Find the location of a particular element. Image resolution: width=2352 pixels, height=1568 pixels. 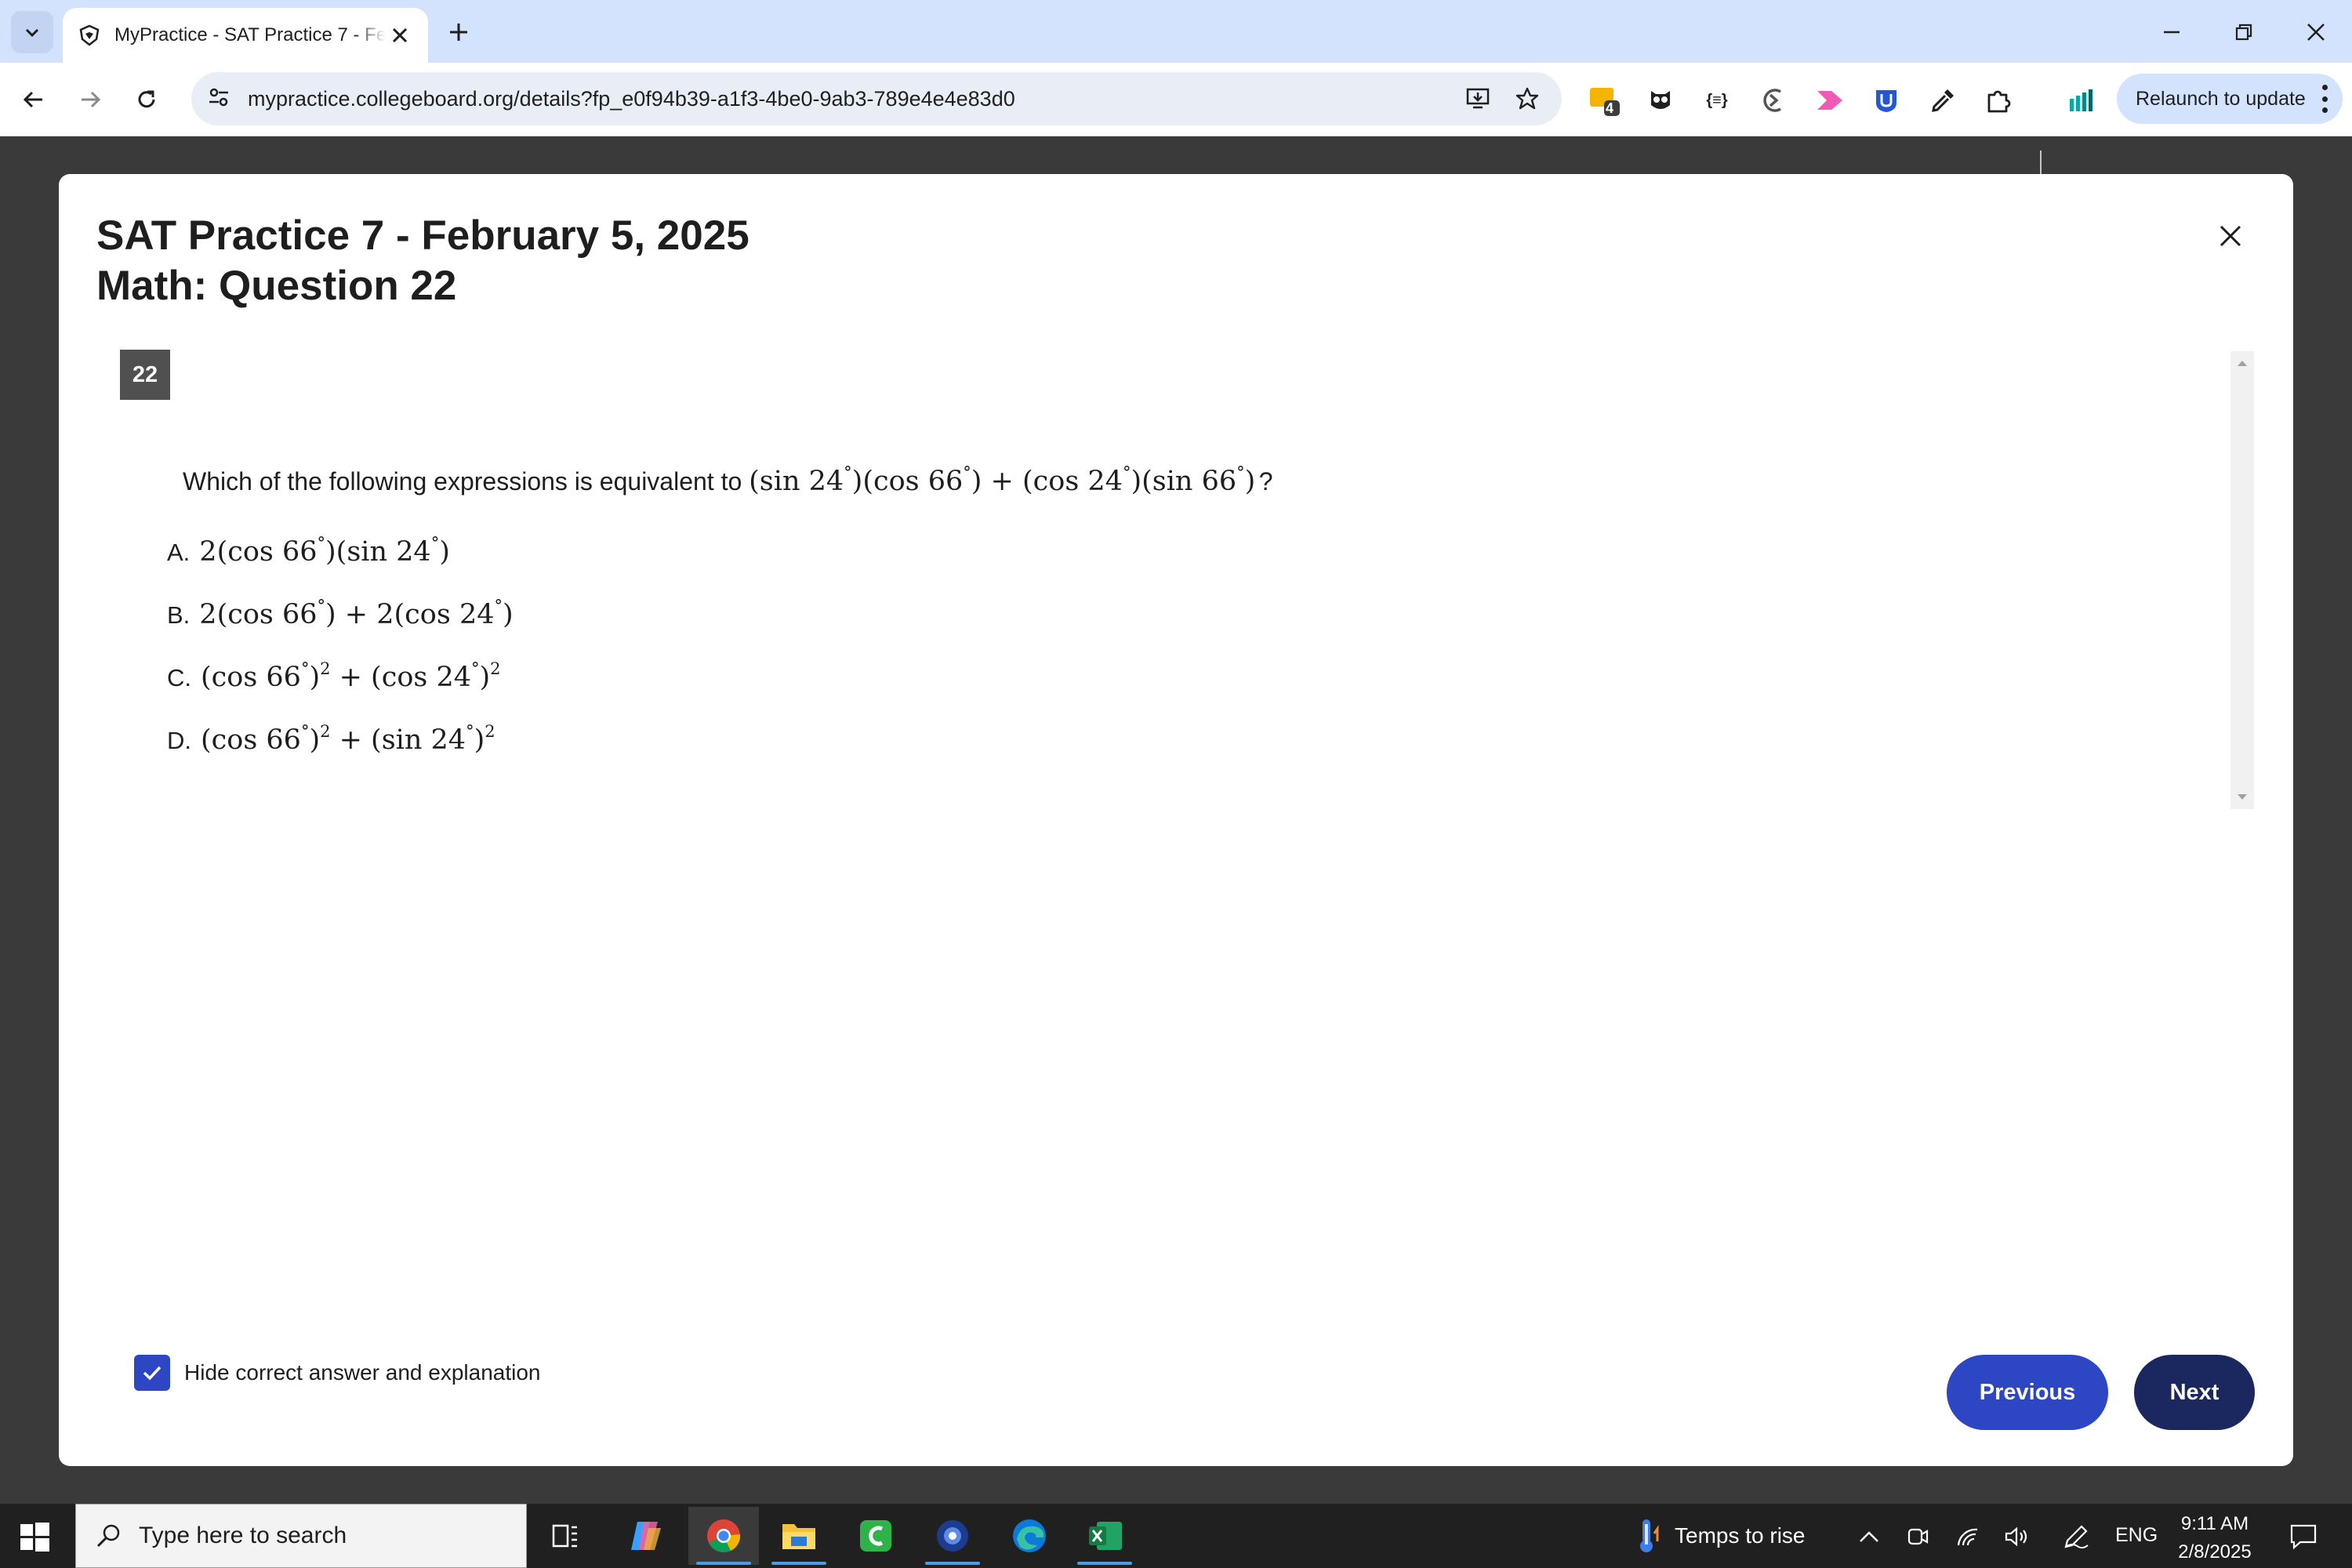

chevron-up-icon is located at coordinates (1869, 1536).